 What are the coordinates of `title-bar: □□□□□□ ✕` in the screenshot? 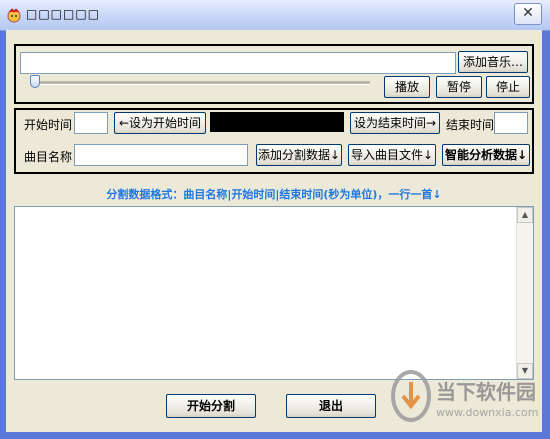 It's located at (275, 15).